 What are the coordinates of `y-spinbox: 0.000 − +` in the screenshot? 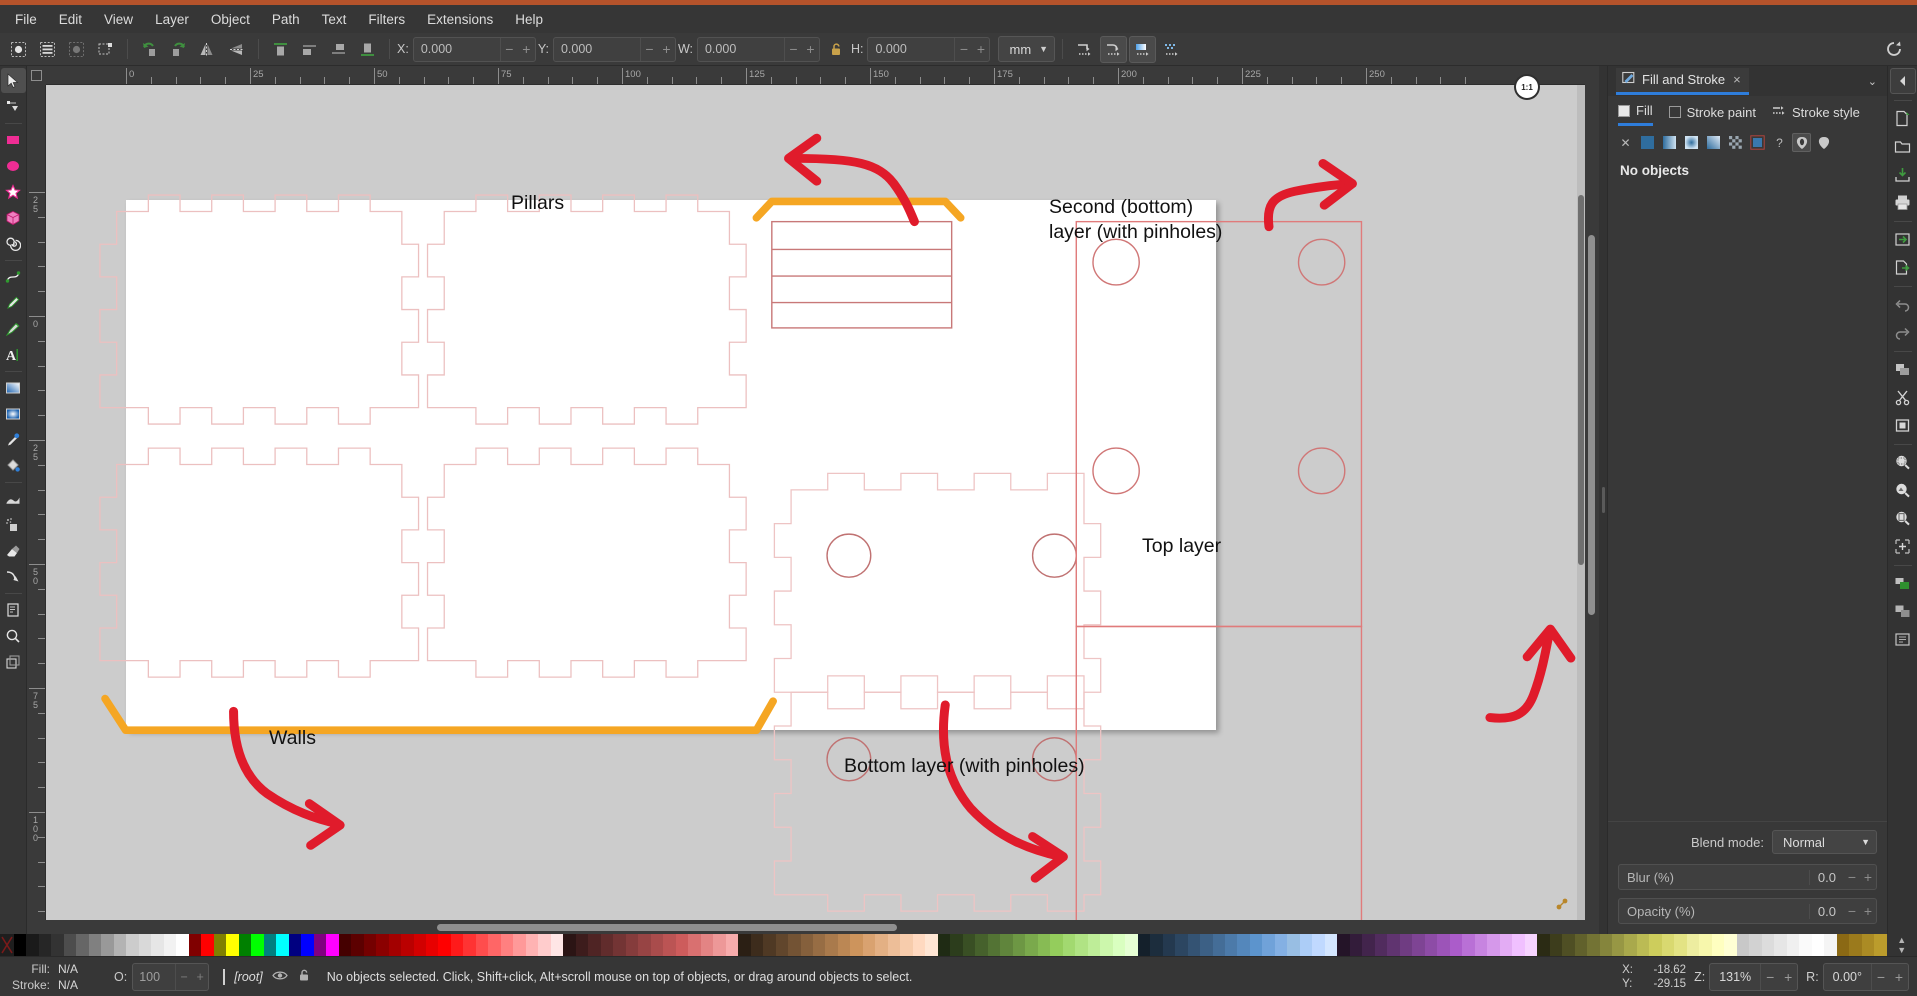 It's located at (614, 49).